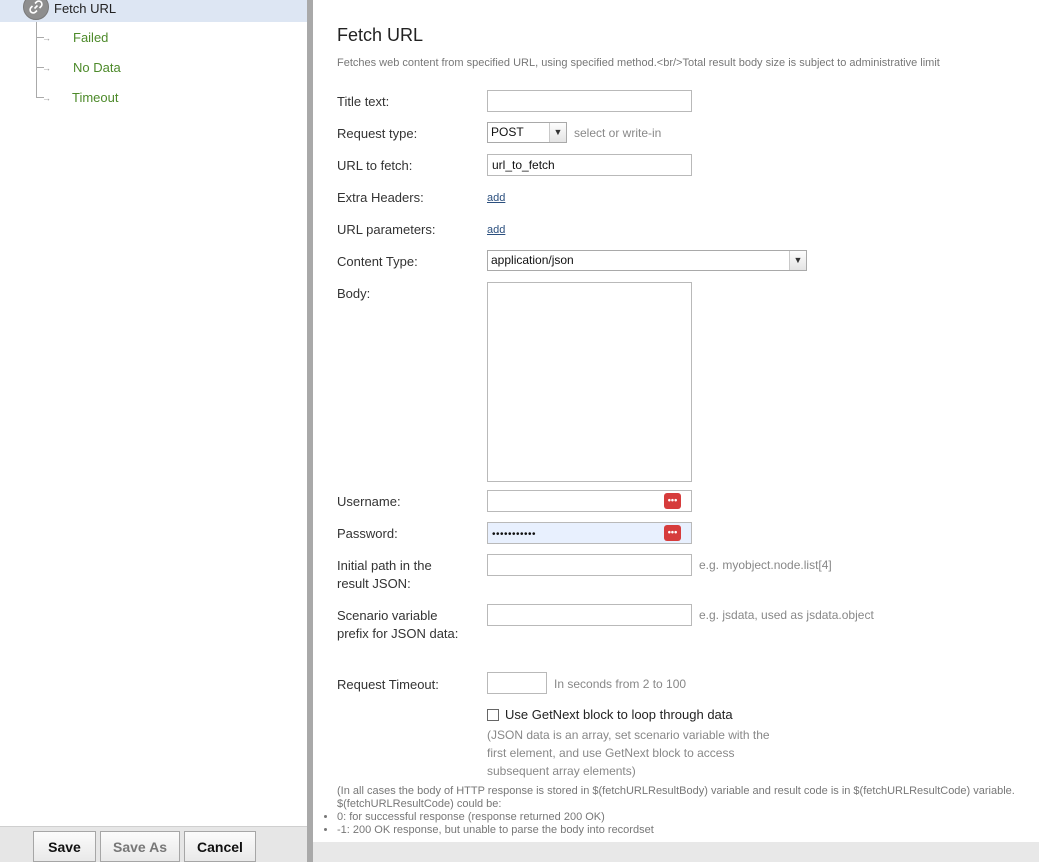 Image resolution: width=1039 pixels, height=862 pixels. What do you see at coordinates (363, 101) in the screenshot?
I see `title-text-label: Title text:` at bounding box center [363, 101].